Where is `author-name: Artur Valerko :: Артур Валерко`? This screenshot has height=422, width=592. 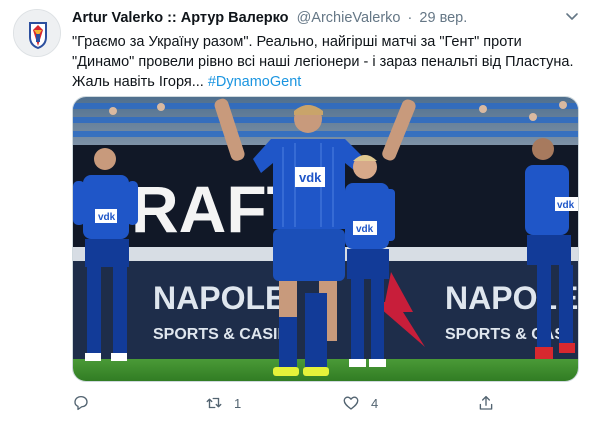
author-name: Artur Valerko :: Артур Валерко is located at coordinates (180, 18).